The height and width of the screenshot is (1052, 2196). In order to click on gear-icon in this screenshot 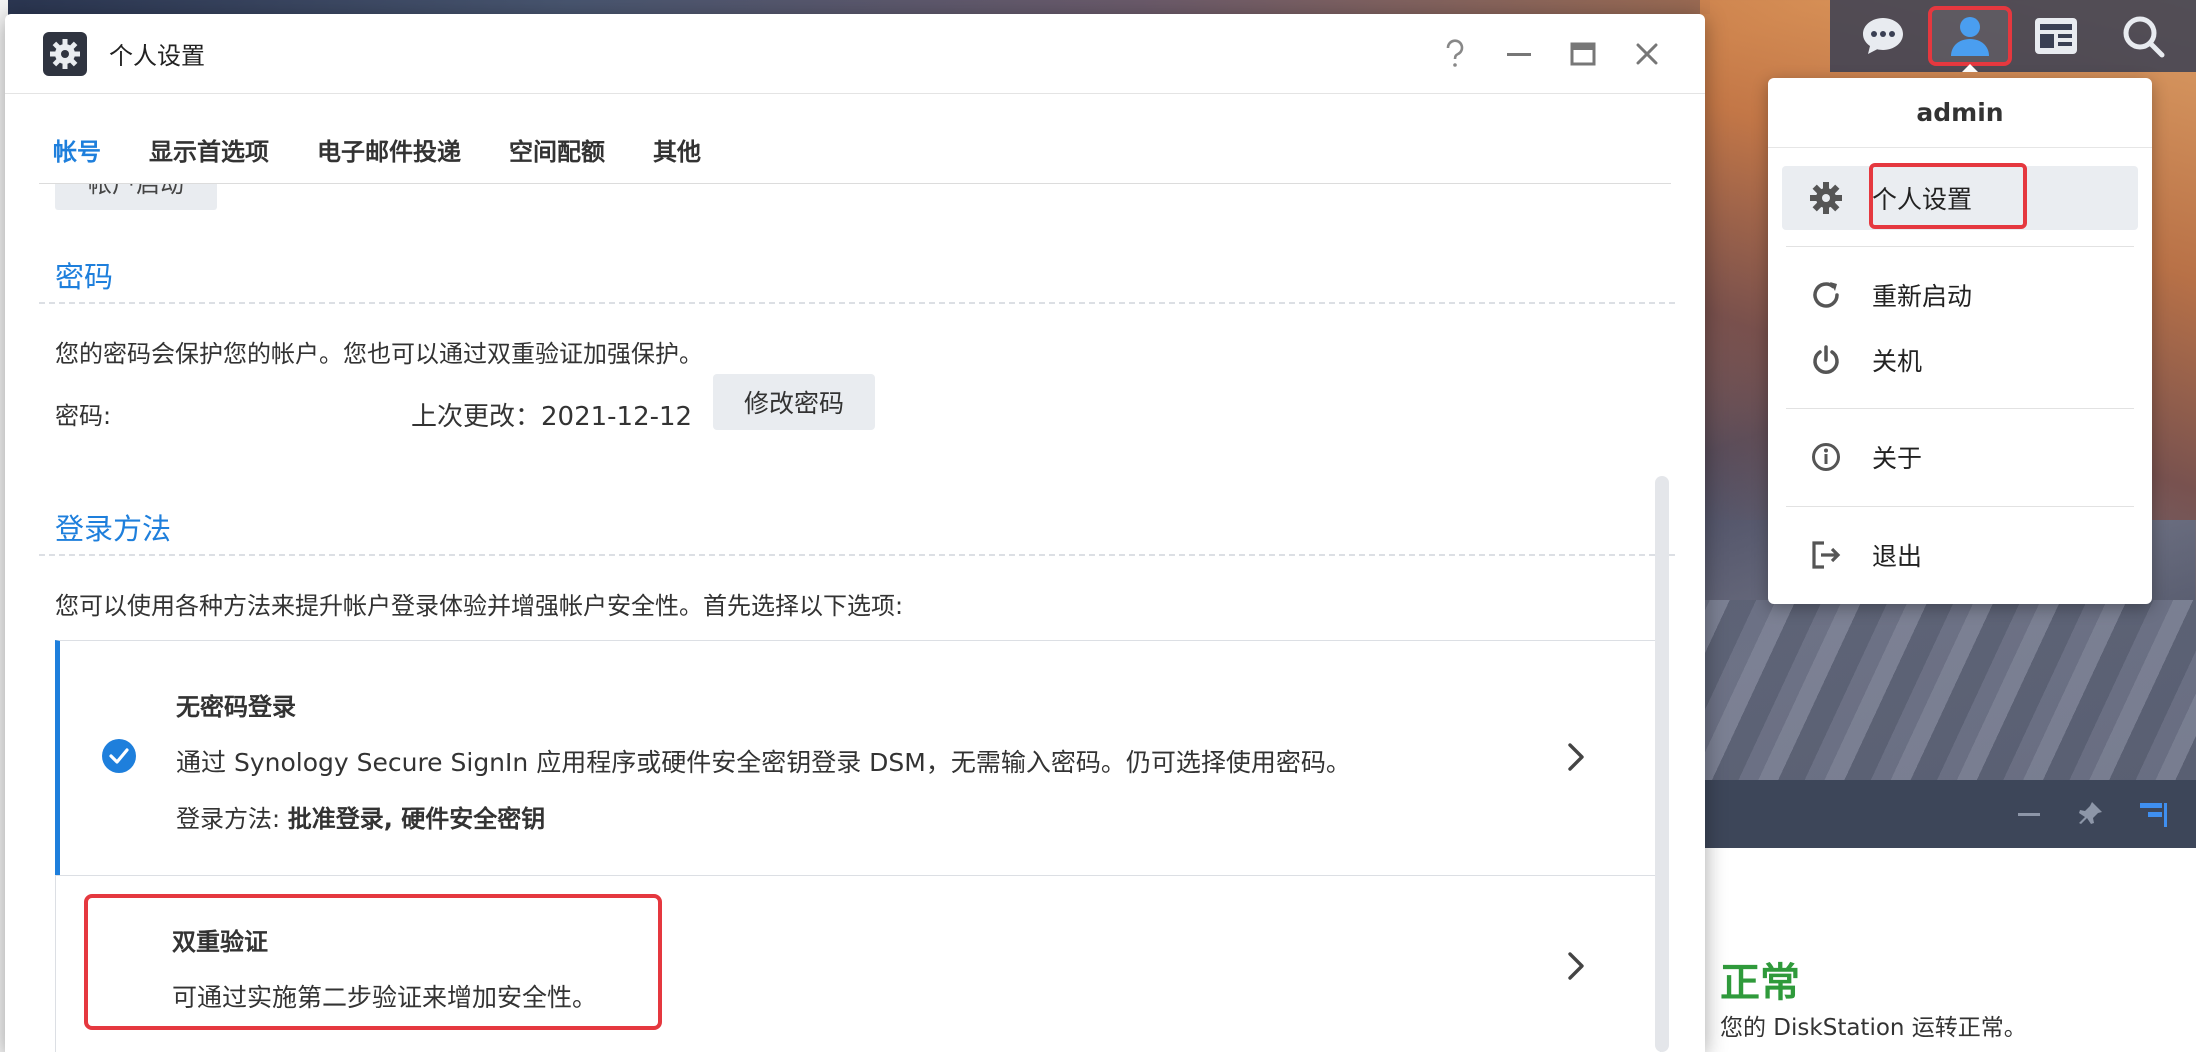, I will do `click(1826, 198)`.